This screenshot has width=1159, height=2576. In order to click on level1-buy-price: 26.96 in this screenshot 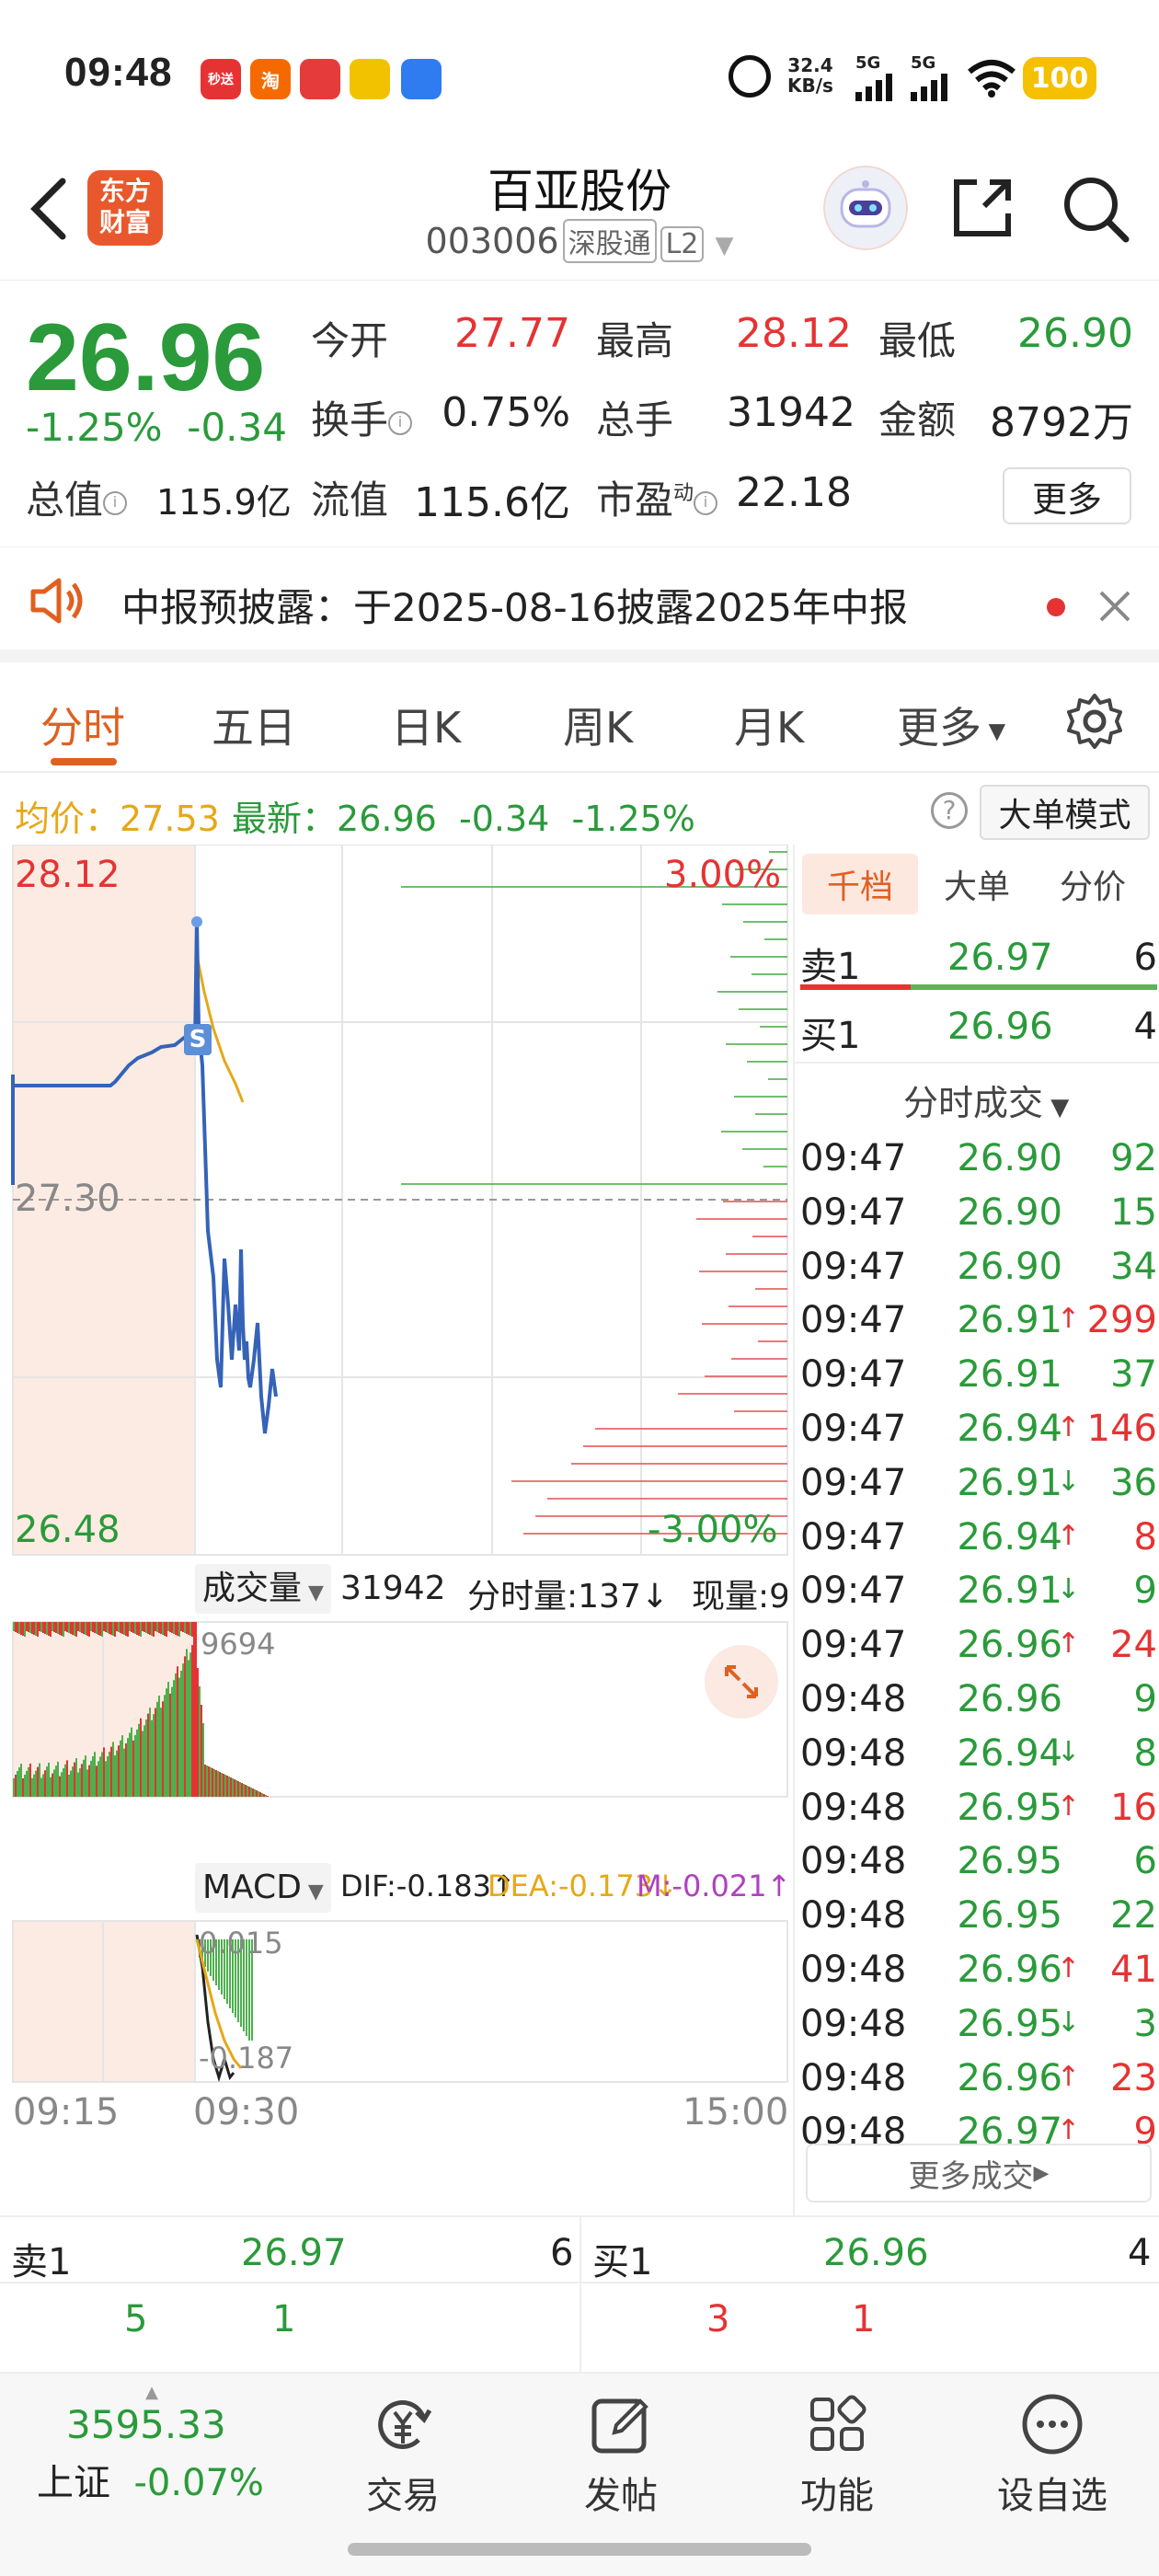, I will do `click(876, 2253)`.